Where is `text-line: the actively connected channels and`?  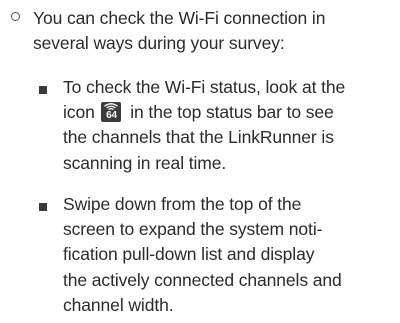
text-line: the actively connected channels and is located at coordinates (202, 279).